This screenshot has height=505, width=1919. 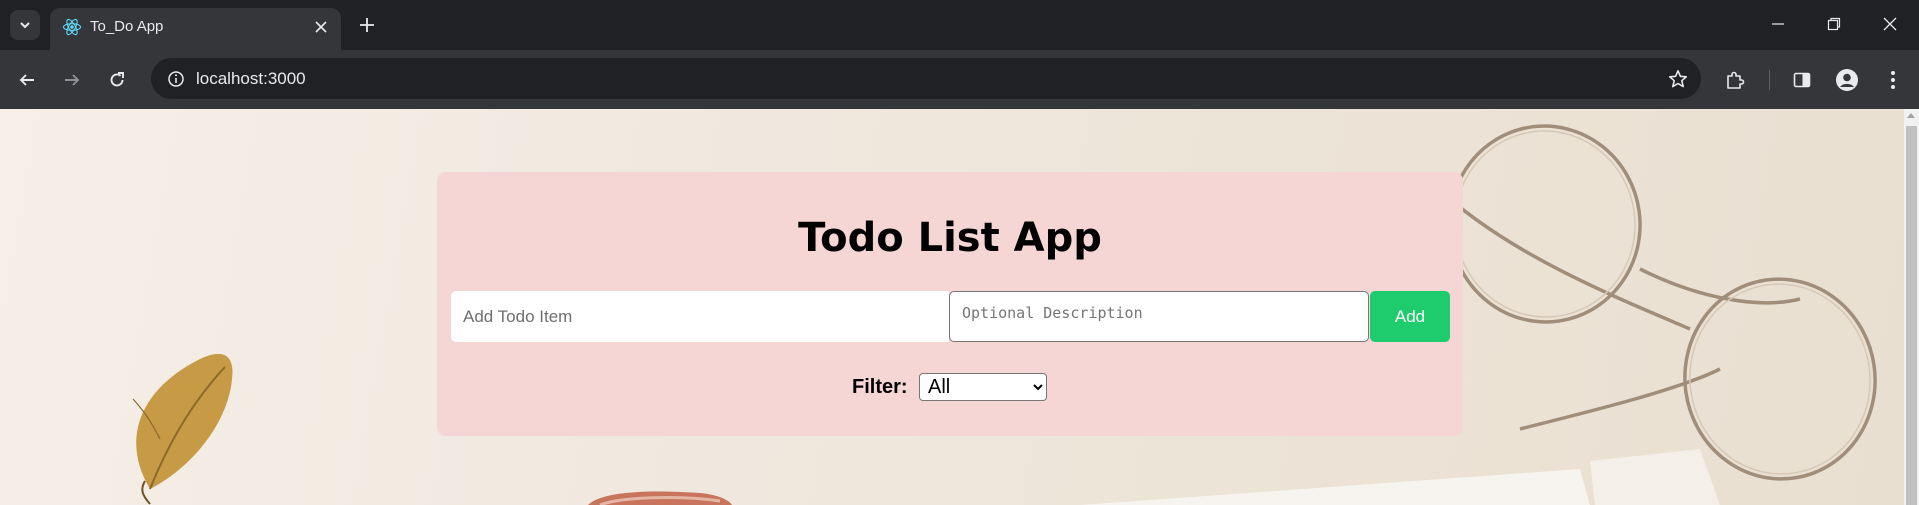 I want to click on side-panel-button, so click(x=1802, y=80).